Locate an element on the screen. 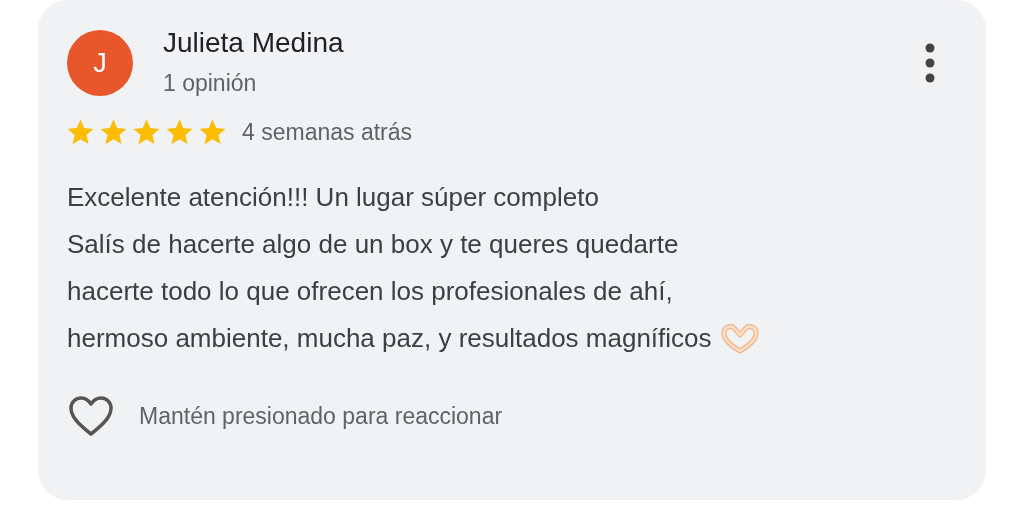 This screenshot has width=1024, height=524. review-text: Salís de hacerte algo de un box y te queres quedarte is located at coordinates (373, 244).